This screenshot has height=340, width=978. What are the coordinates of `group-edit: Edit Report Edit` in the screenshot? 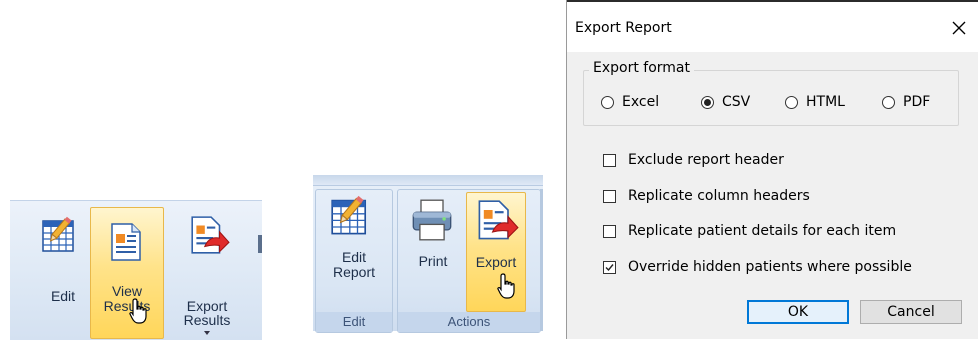 It's located at (354, 261).